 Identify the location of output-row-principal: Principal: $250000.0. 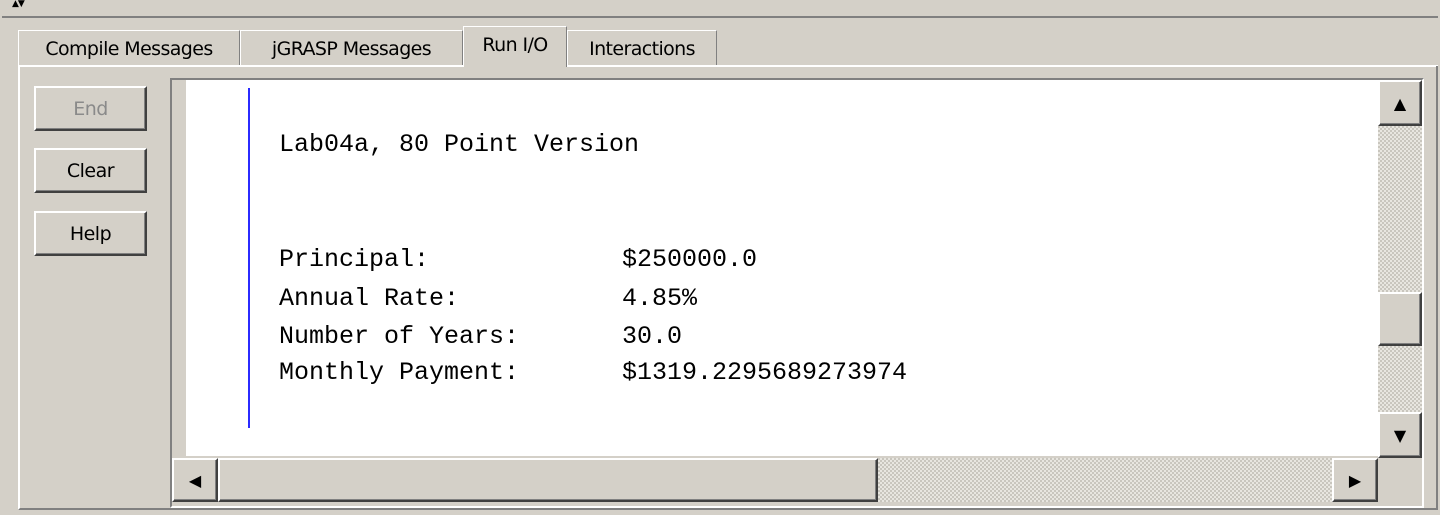
(518, 260).